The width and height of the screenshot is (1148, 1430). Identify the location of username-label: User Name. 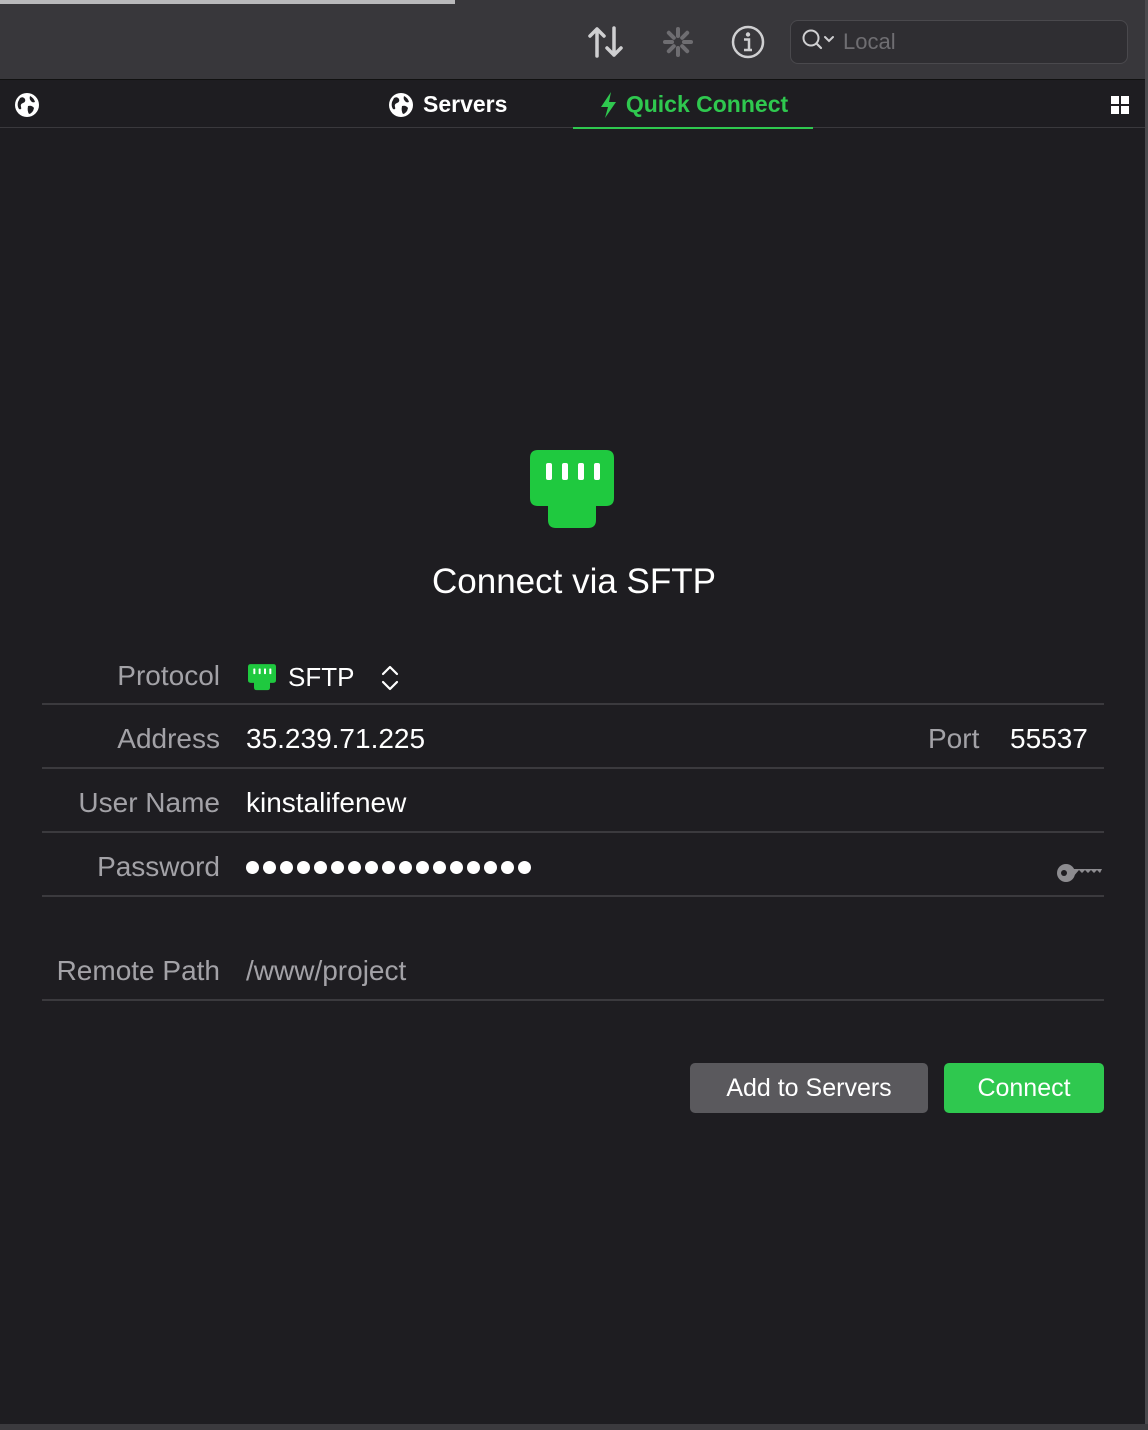
(149, 802).